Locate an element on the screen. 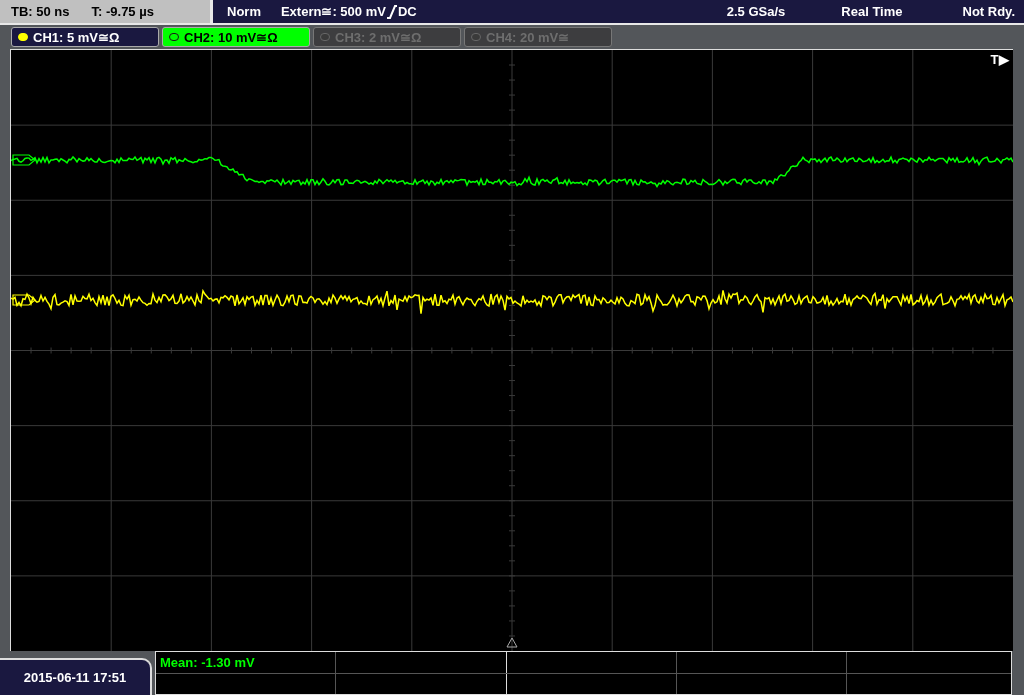  status-label: Not Rdy. is located at coordinates (988, 11).